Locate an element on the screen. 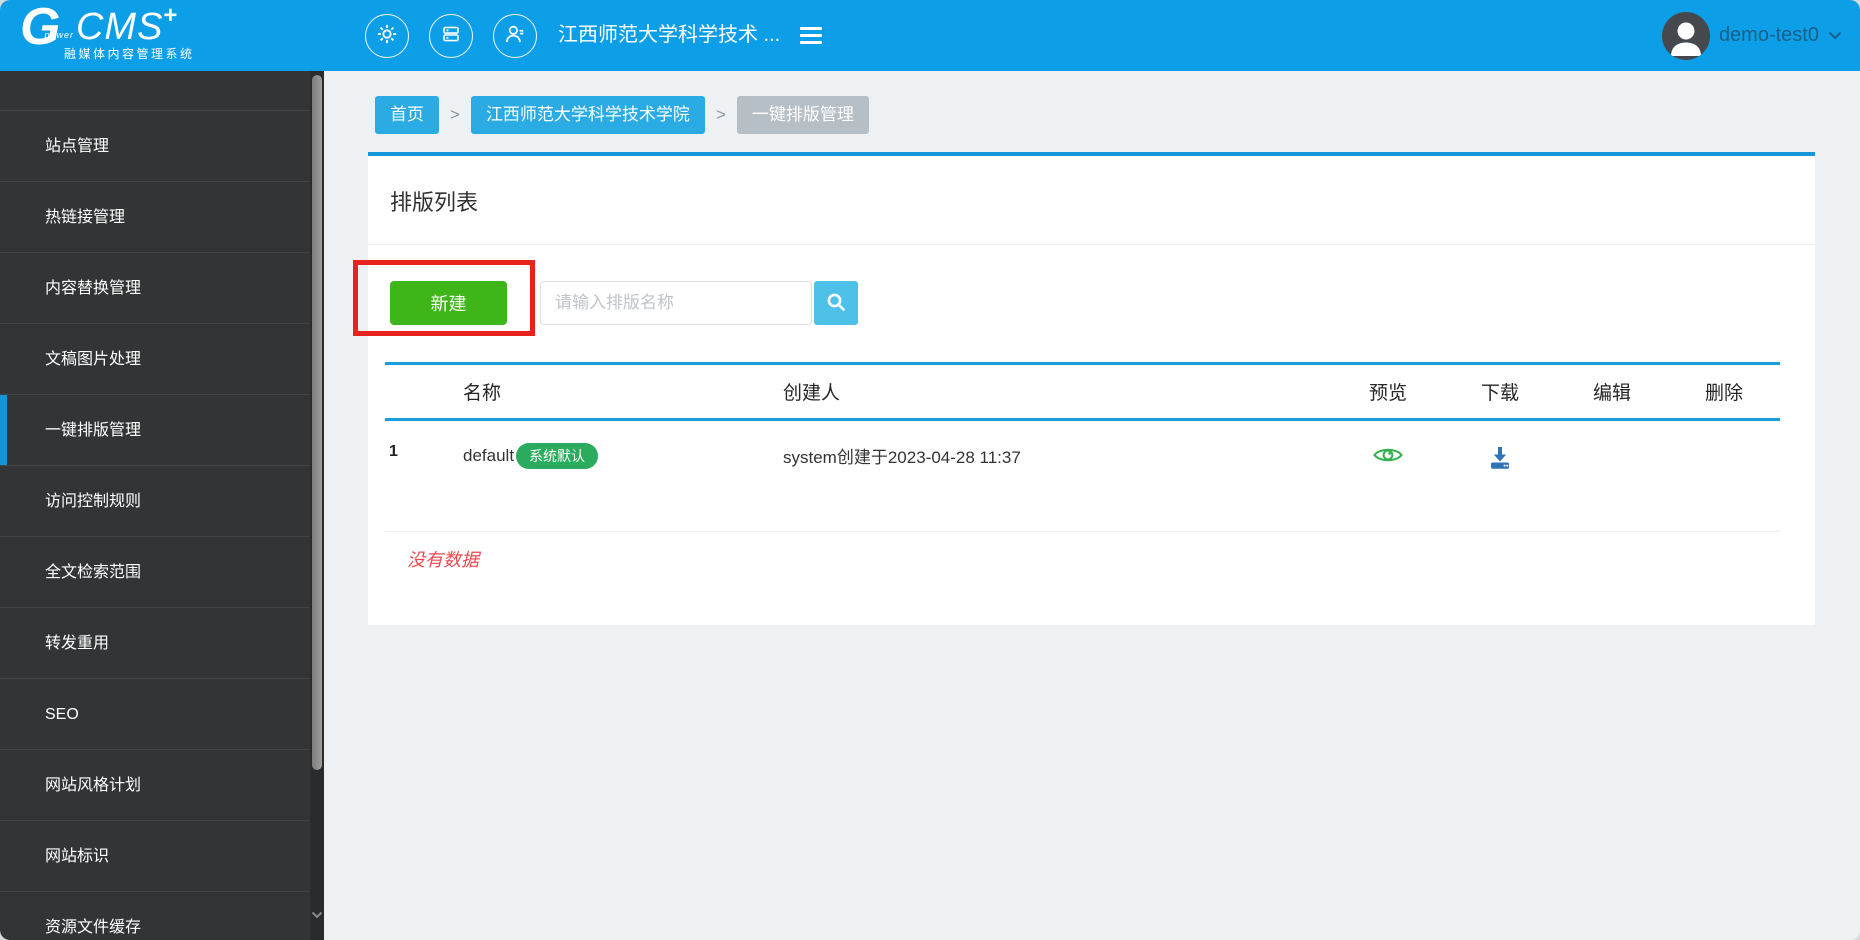 The width and height of the screenshot is (1860, 940). search-icon is located at coordinates (836, 303).